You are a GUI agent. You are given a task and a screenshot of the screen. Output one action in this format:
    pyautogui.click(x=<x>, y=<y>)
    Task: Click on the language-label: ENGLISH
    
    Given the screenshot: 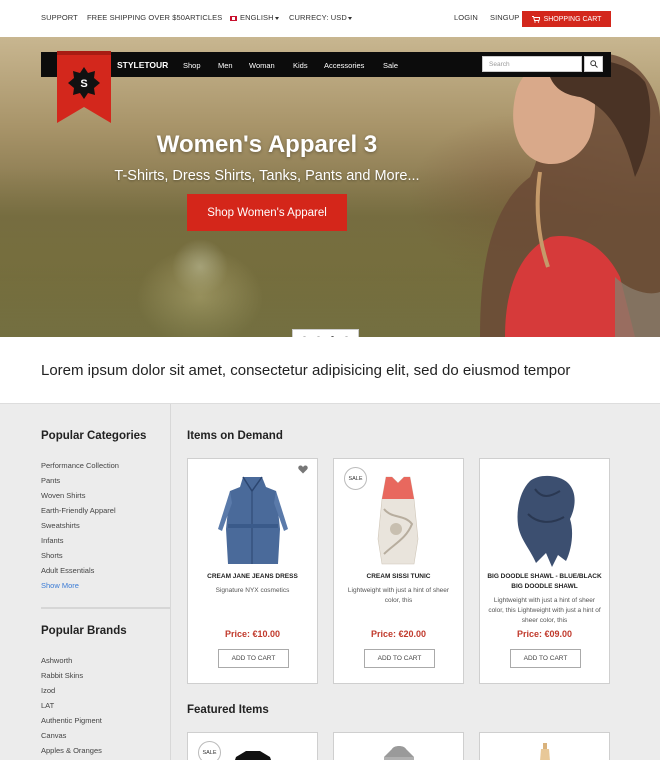 What is the action you would take?
    pyautogui.click(x=257, y=17)
    